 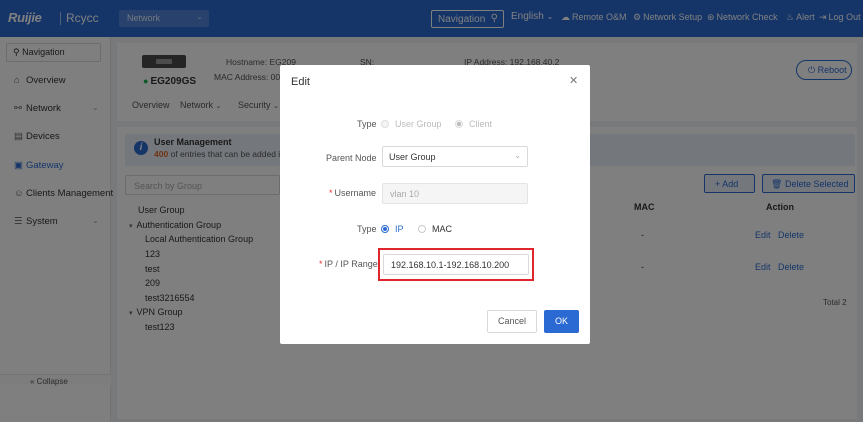 What do you see at coordinates (561, 321) in the screenshot?
I see `ok-button: OK` at bounding box center [561, 321].